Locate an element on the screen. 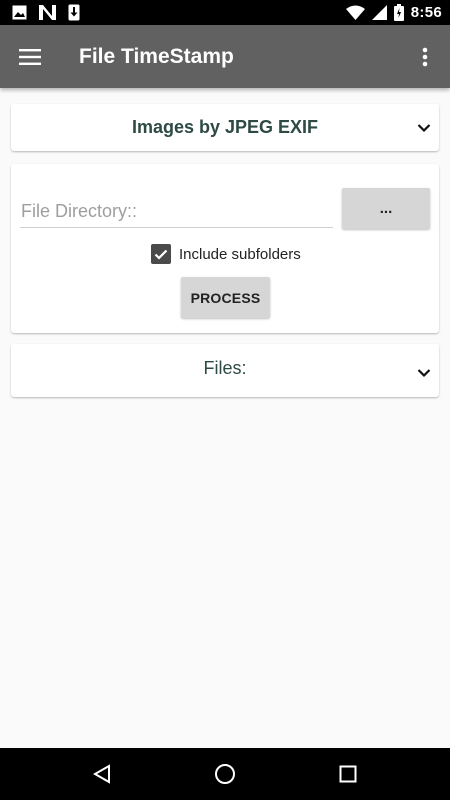 The height and width of the screenshot is (800, 450). files-dropdown: Files: is located at coordinates (225, 370).